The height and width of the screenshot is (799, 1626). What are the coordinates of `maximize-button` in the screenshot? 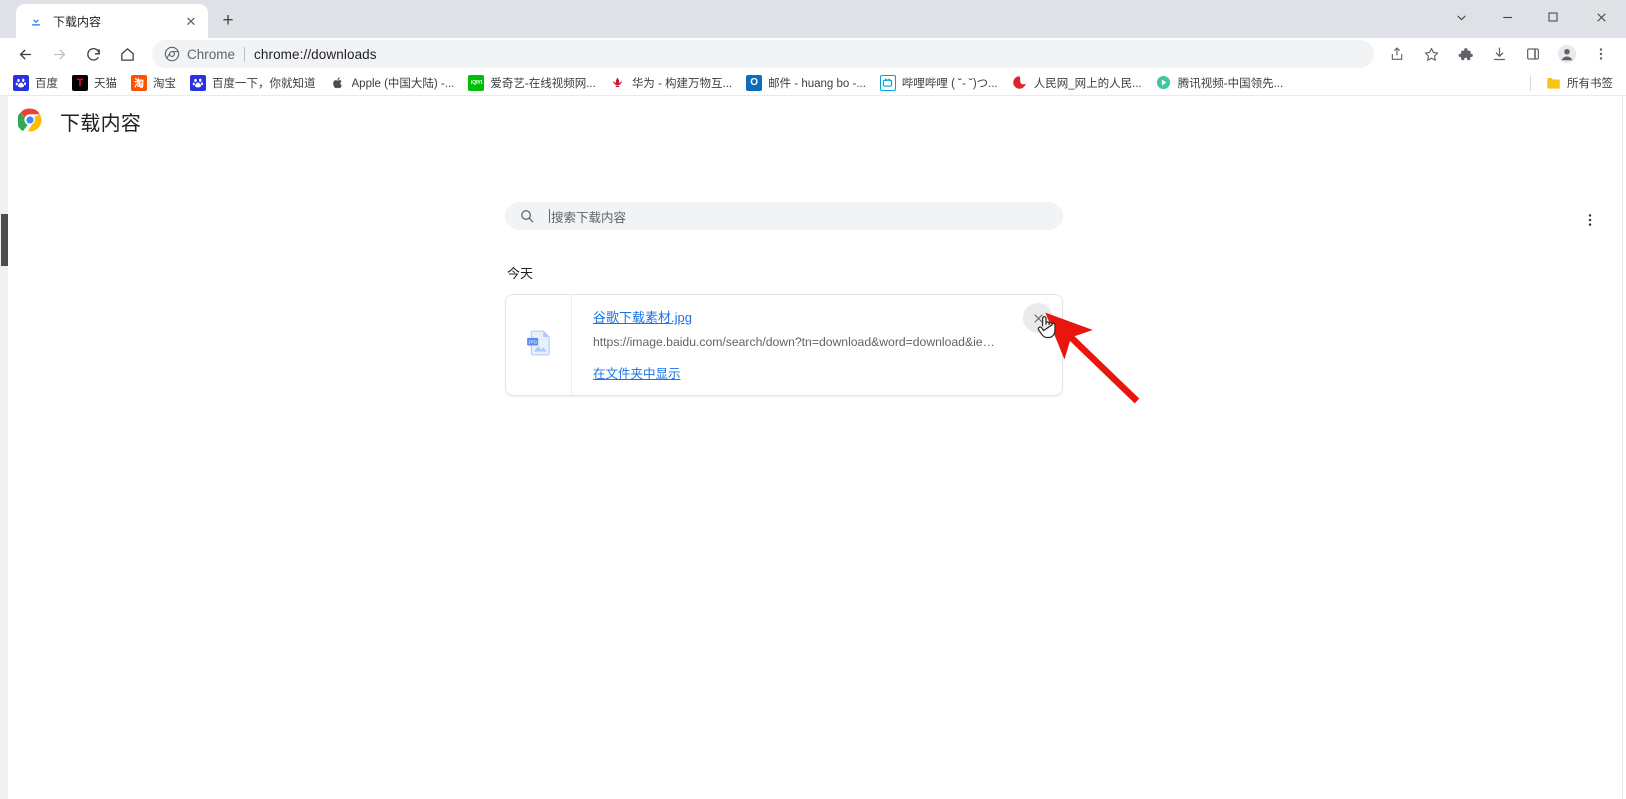 It's located at (1553, 17).